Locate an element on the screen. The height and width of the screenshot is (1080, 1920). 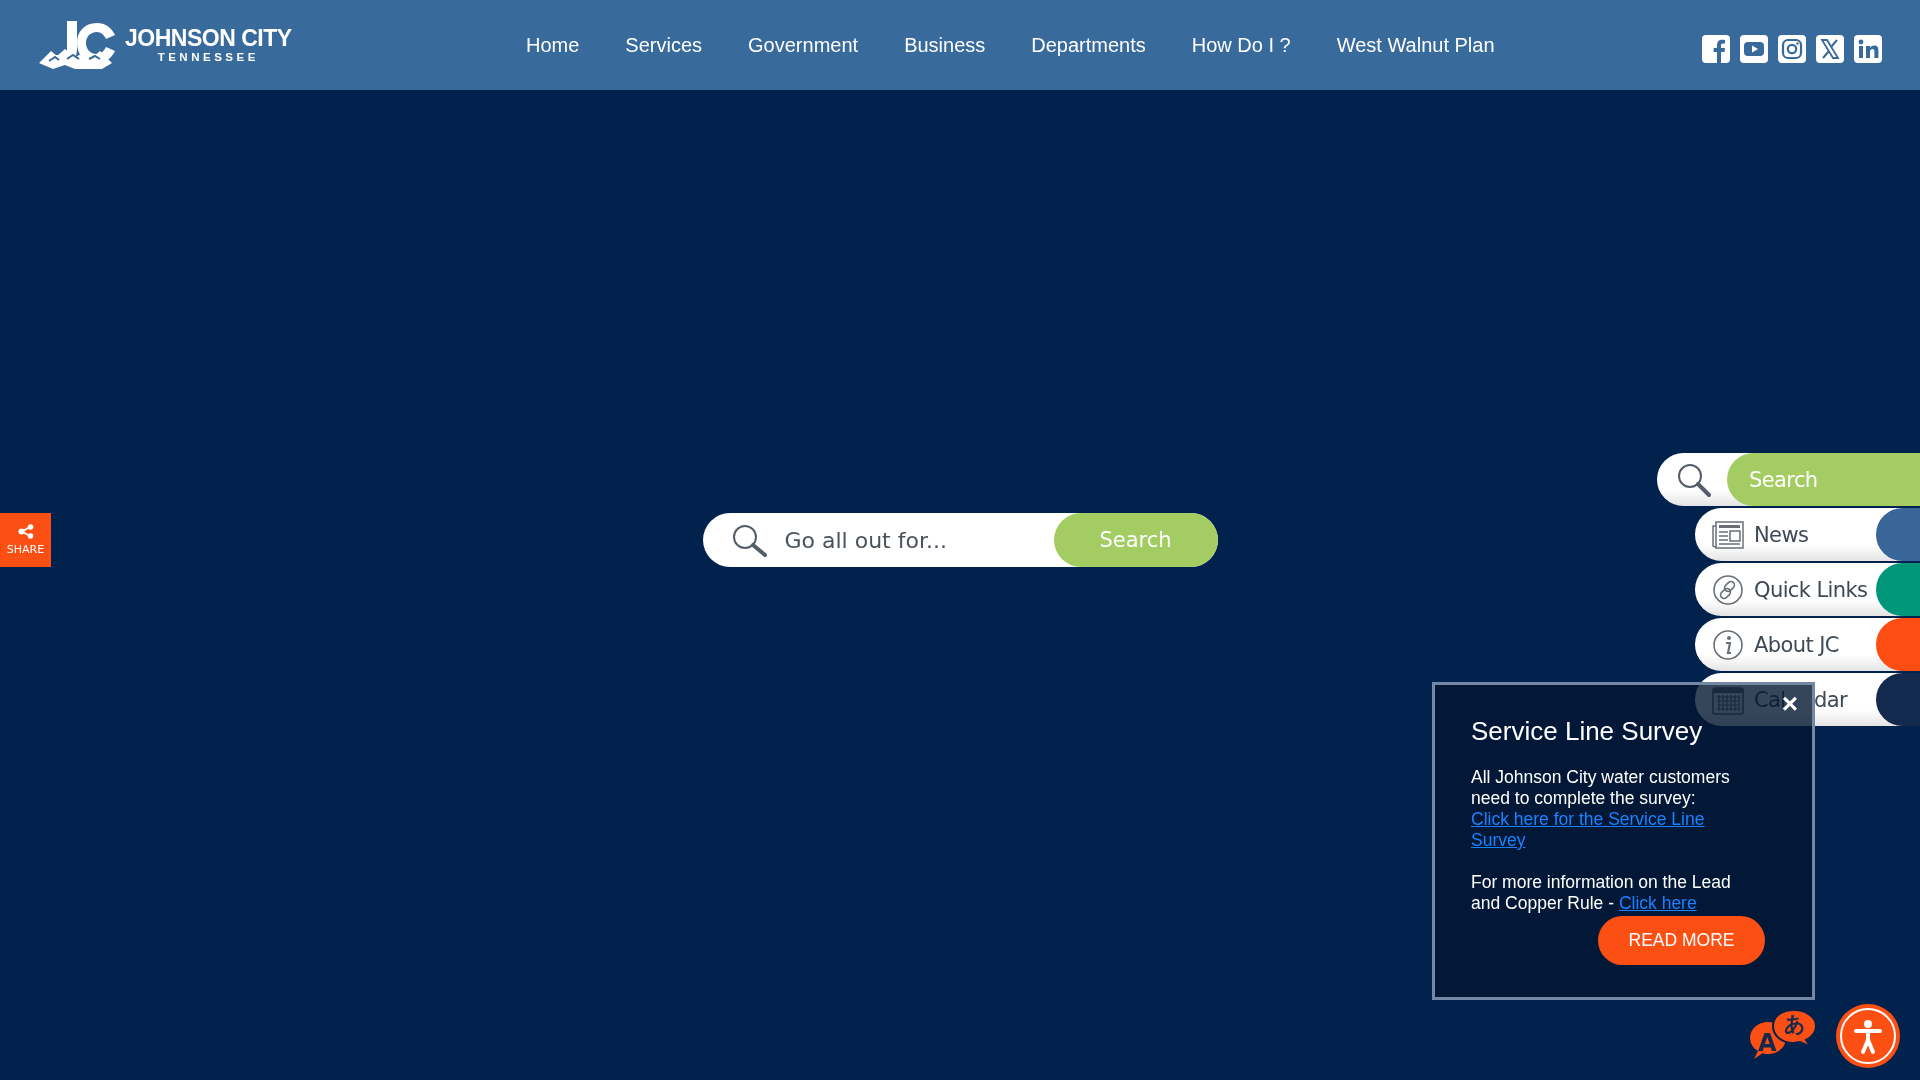
quick-access-tab: News is located at coordinates (1807, 534).